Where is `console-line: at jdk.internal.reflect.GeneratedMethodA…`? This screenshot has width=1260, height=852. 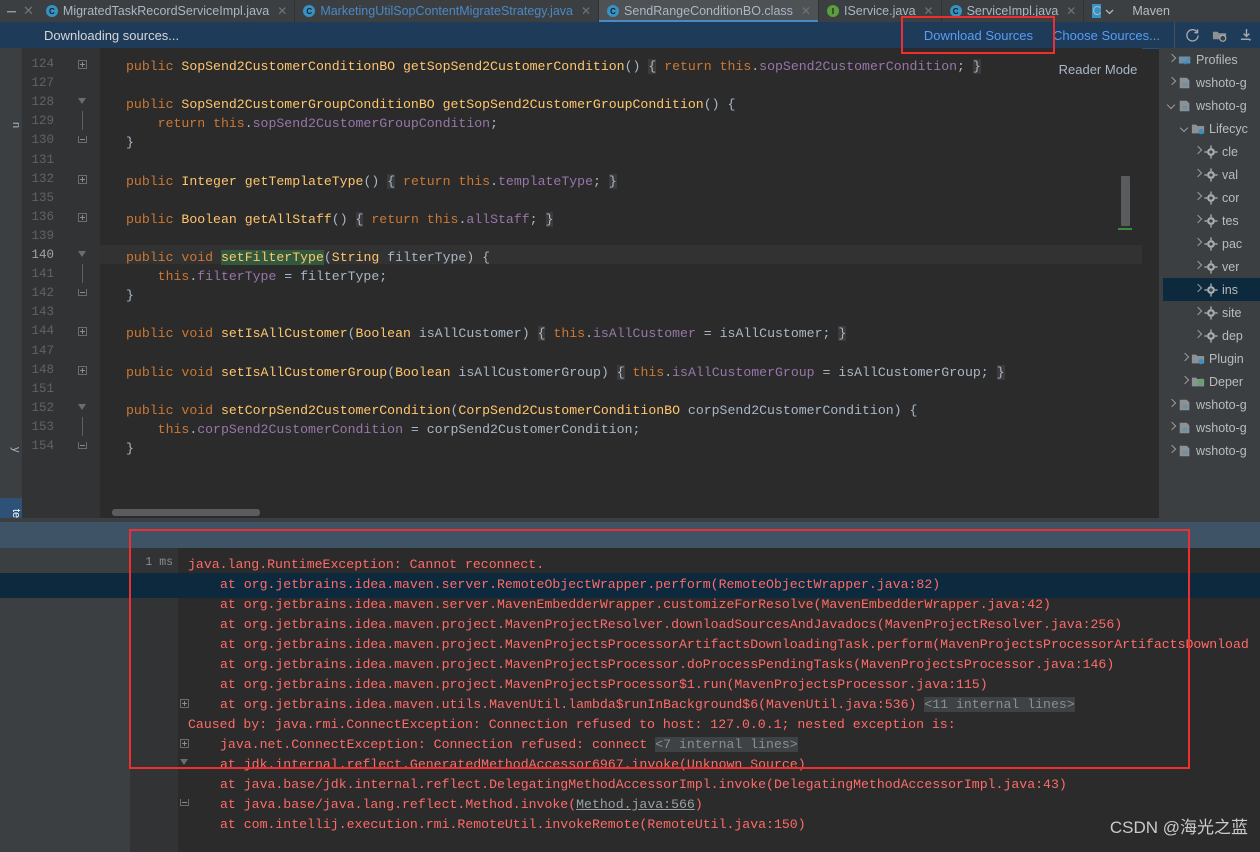
console-line: at jdk.internal.reflect.GeneratedMethodA… is located at coordinates (513, 765).